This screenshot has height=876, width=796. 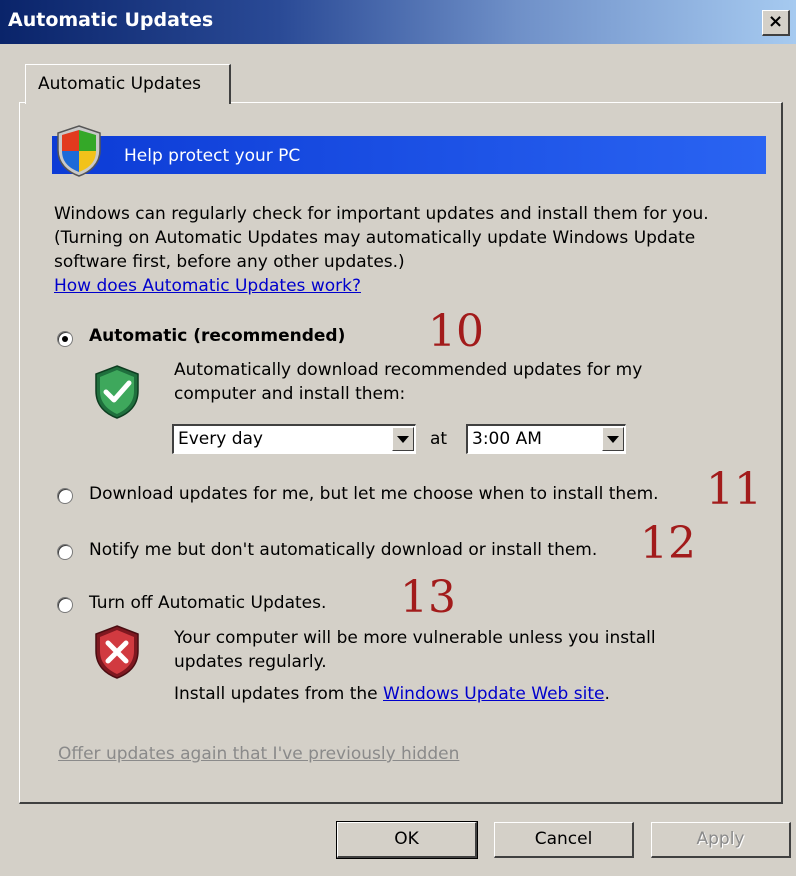 I want to click on green-check-shield-icon, so click(x=117, y=392).